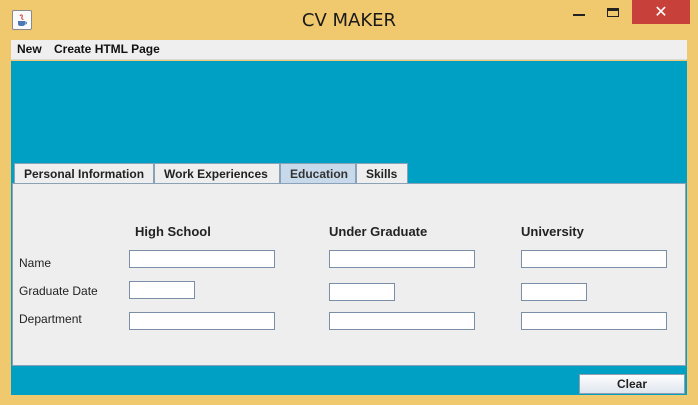 This screenshot has width=698, height=405. What do you see at coordinates (202, 321) in the screenshot?
I see `high-school-department-field` at bounding box center [202, 321].